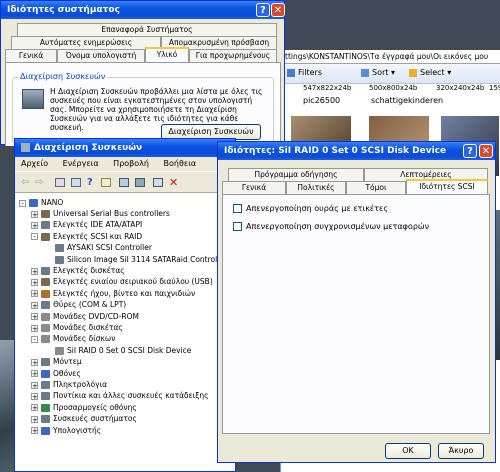 The width and height of the screenshot is (500, 472). I want to click on disable-tagged-queuing-option: Απενεργοποίηση ουράς με ετικέτες, so click(310, 208).